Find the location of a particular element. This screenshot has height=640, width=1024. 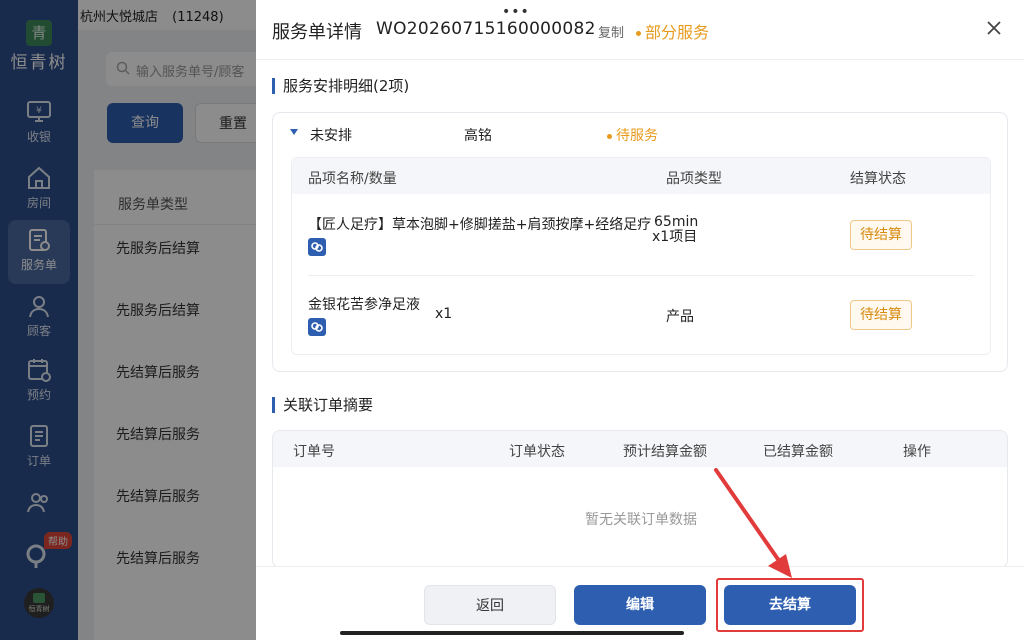

close-icon is located at coordinates (994, 28).